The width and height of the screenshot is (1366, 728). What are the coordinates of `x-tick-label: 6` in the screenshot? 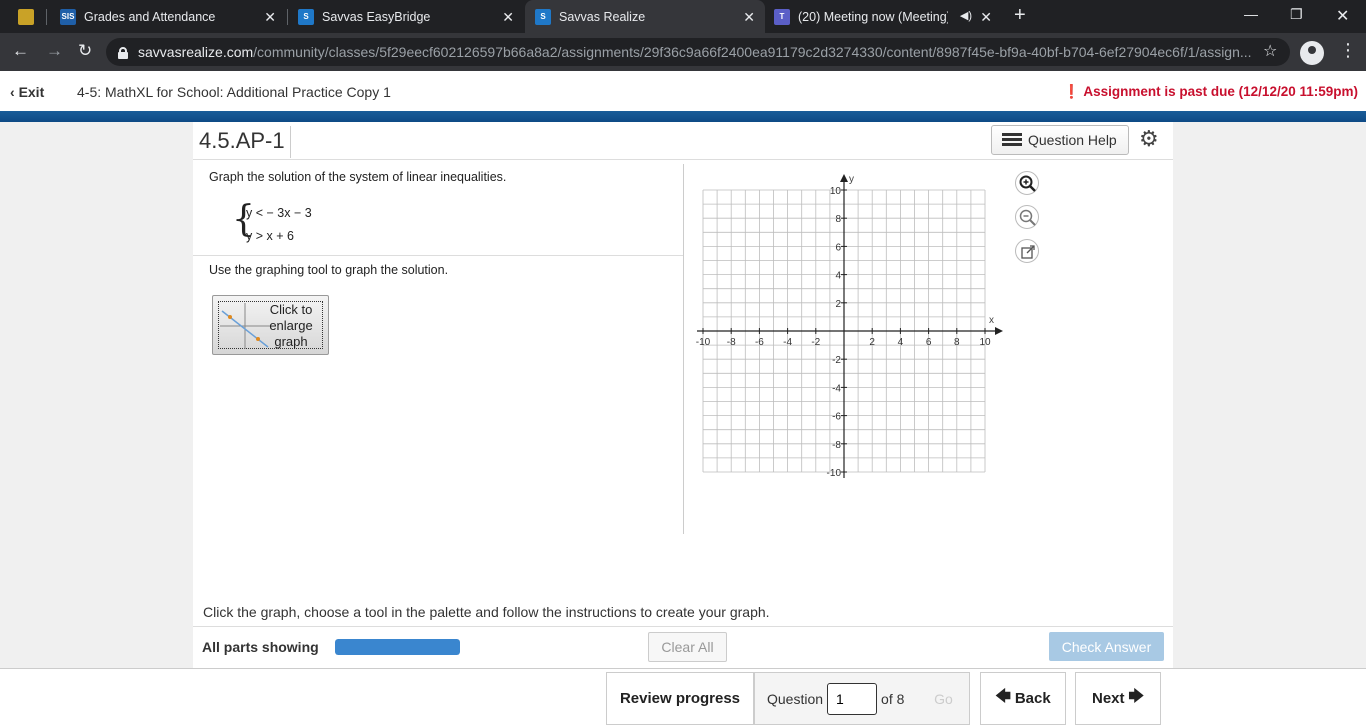 It's located at (929, 342).